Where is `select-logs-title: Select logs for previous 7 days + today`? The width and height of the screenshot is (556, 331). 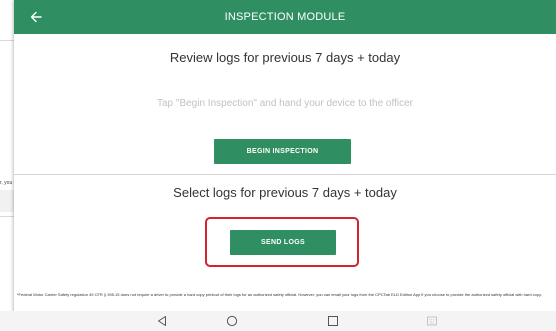
select-logs-title: Select logs for previous 7 days + today is located at coordinates (285, 192).